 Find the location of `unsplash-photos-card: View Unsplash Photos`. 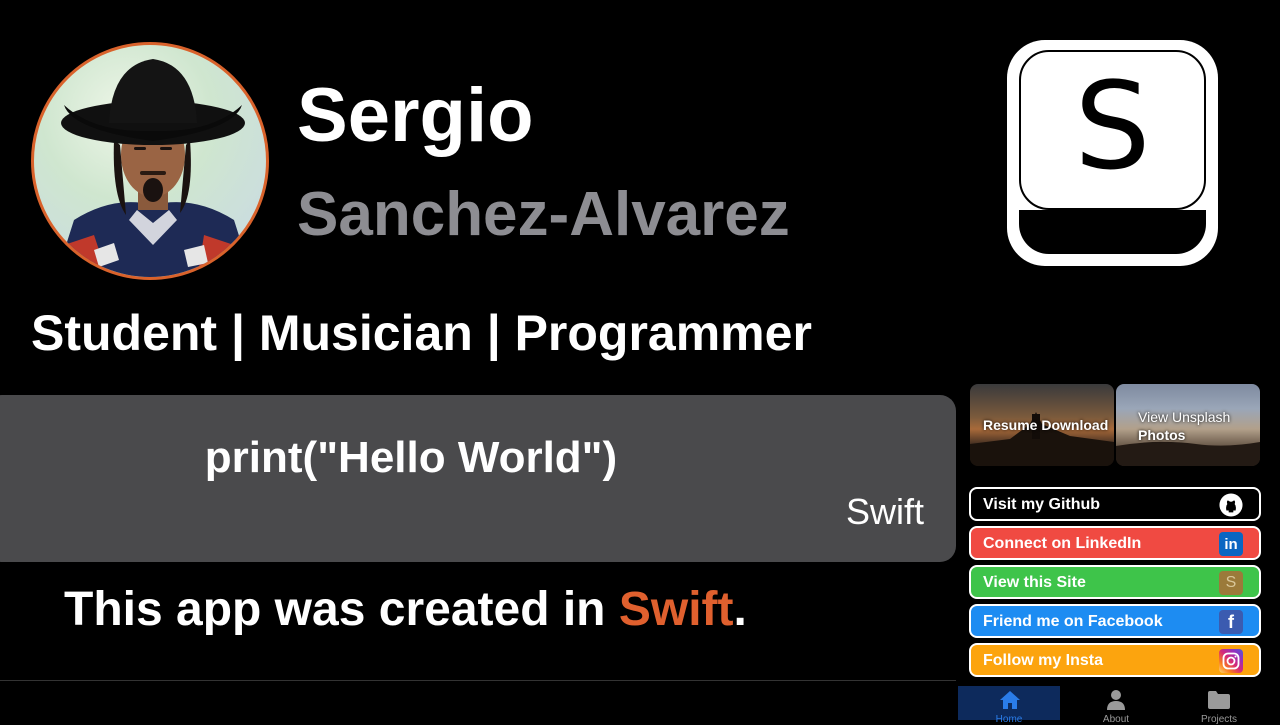

unsplash-photos-card: View Unsplash Photos is located at coordinates (1188, 425).